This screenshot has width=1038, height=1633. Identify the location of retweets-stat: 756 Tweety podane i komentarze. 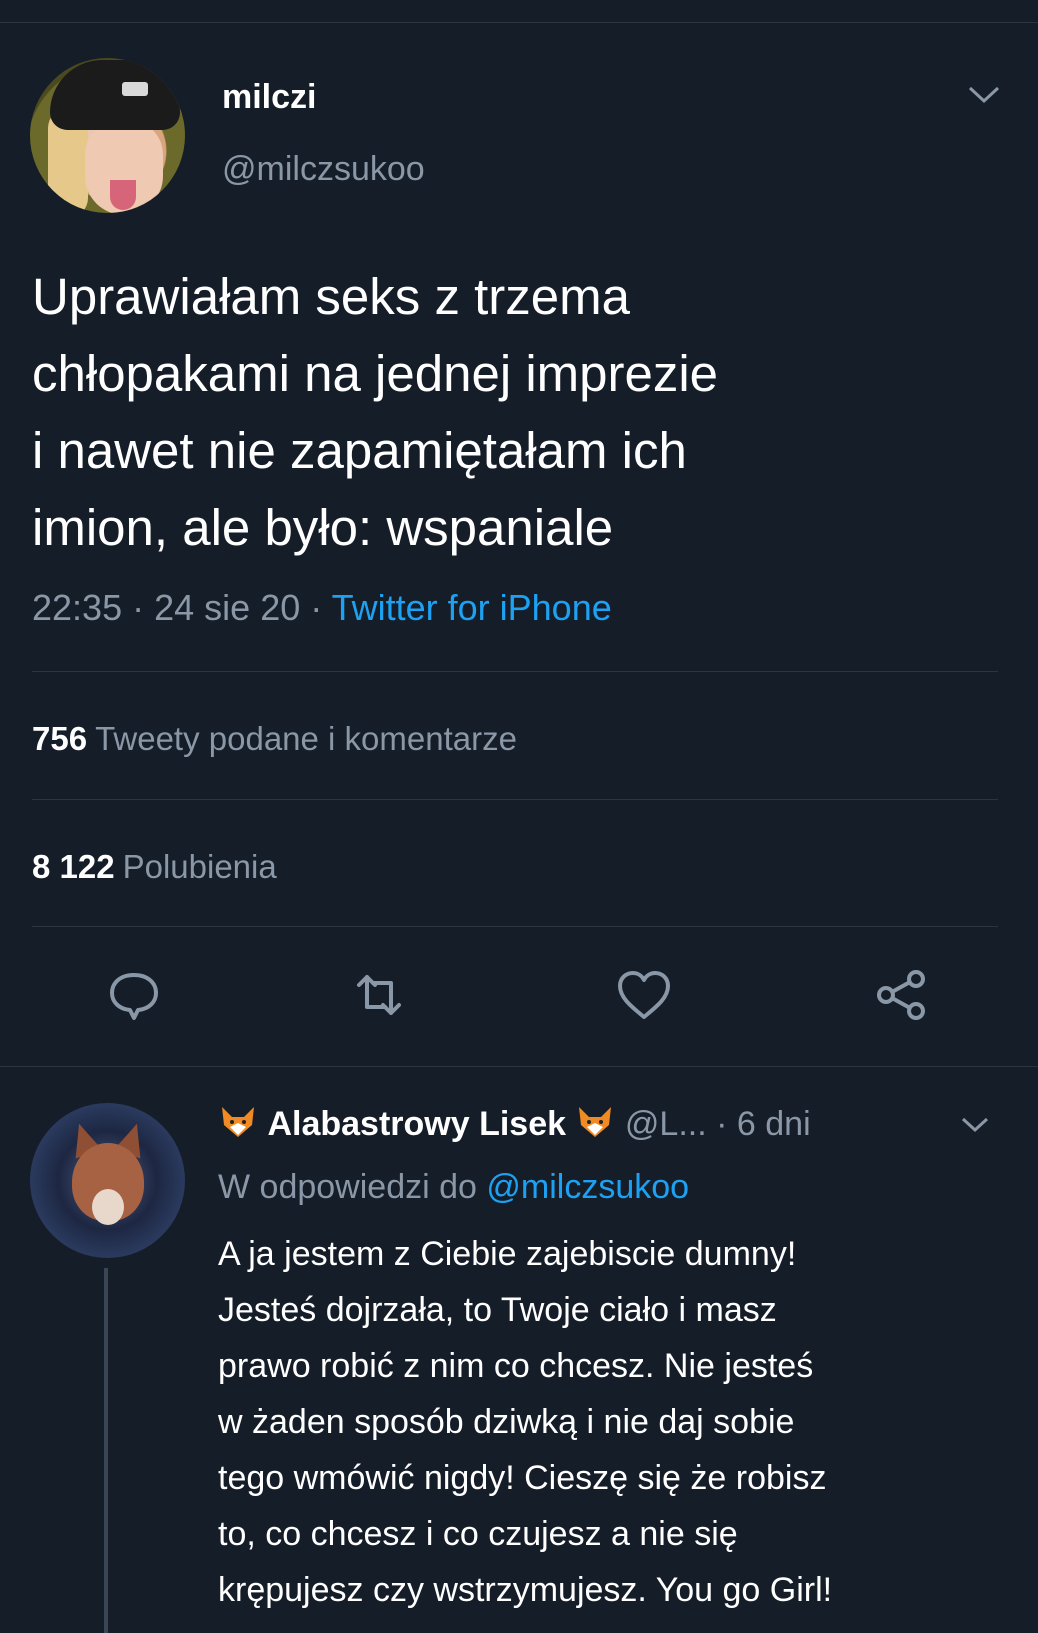
(274, 739).